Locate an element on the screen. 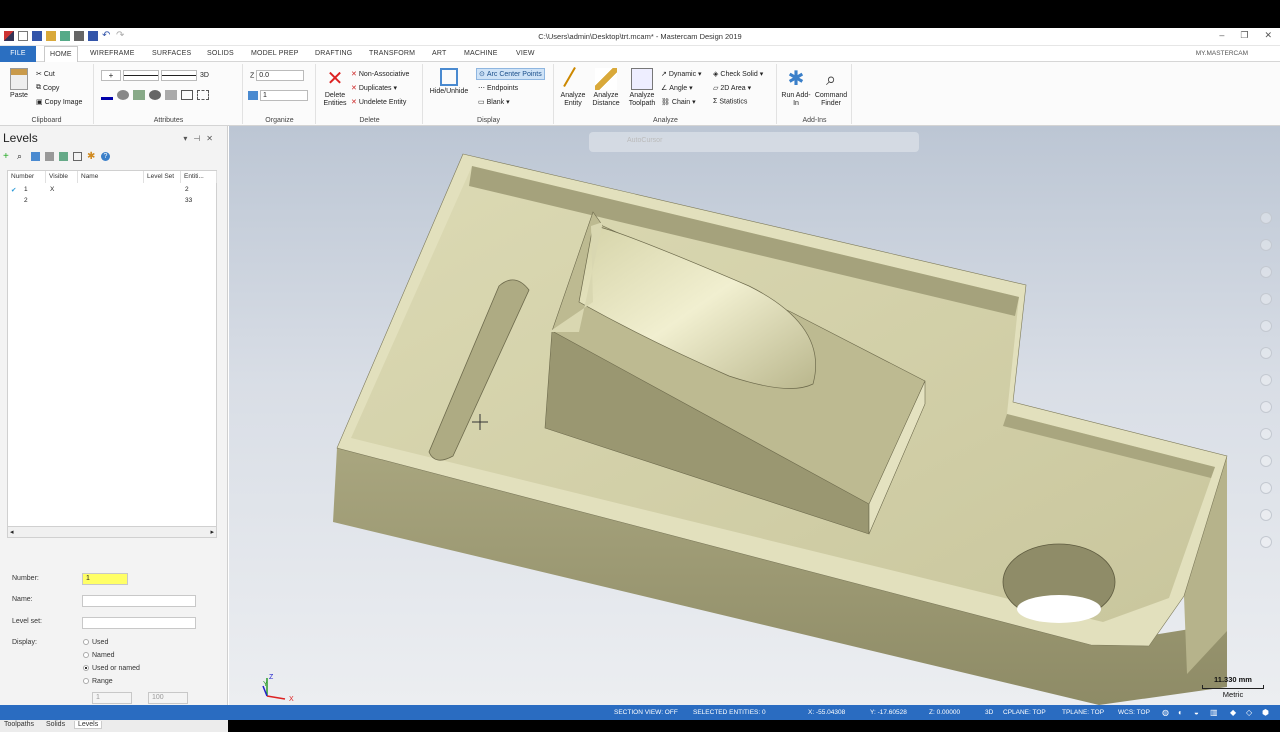 The width and height of the screenshot is (1280, 732). table-row: 2 33 is located at coordinates (112, 201).